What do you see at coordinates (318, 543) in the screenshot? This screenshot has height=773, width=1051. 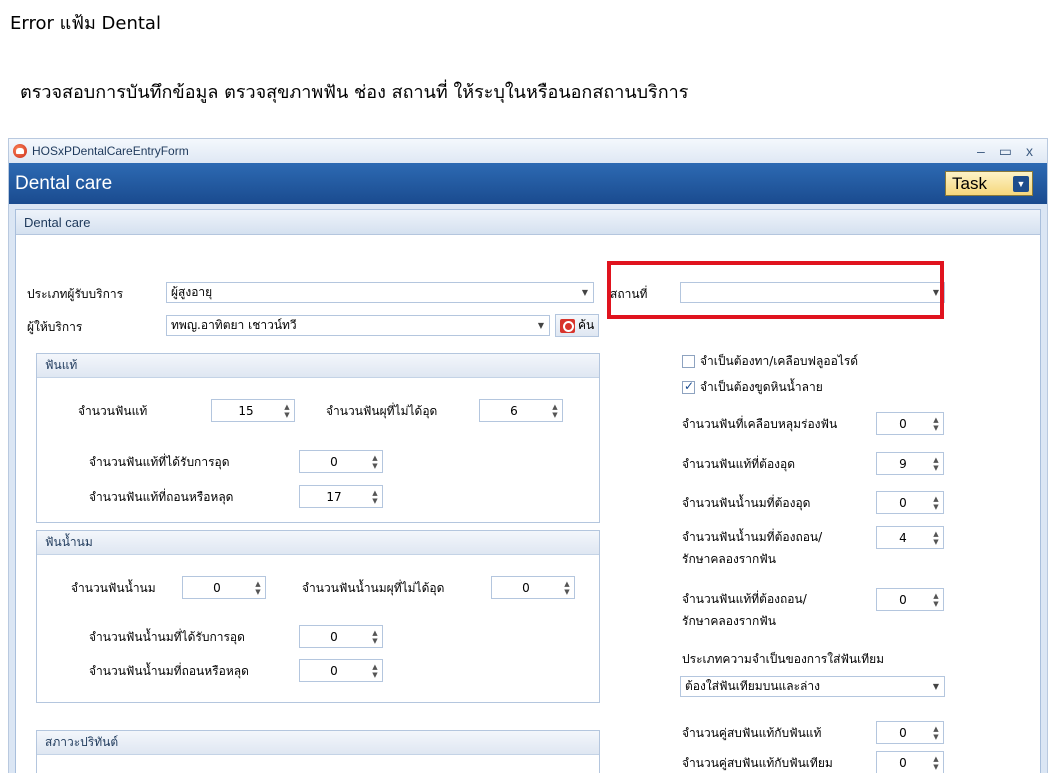 I see `primary-teeth-title: ฟันน้ำนม` at bounding box center [318, 543].